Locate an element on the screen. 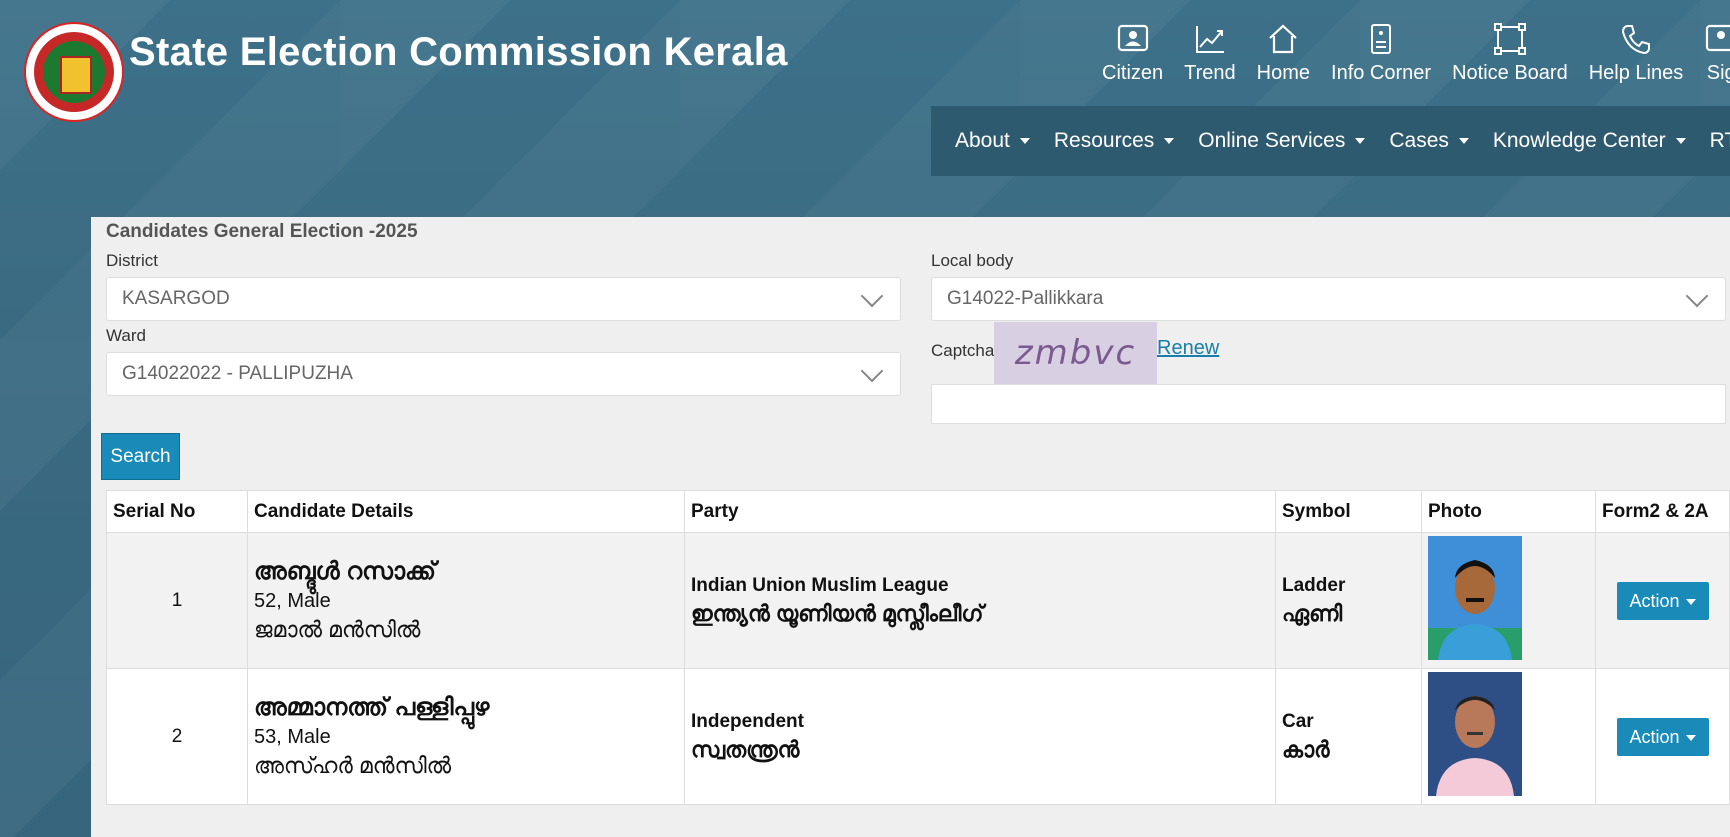 This screenshot has width=1730, height=837. phone-icon is located at coordinates (1635, 40).